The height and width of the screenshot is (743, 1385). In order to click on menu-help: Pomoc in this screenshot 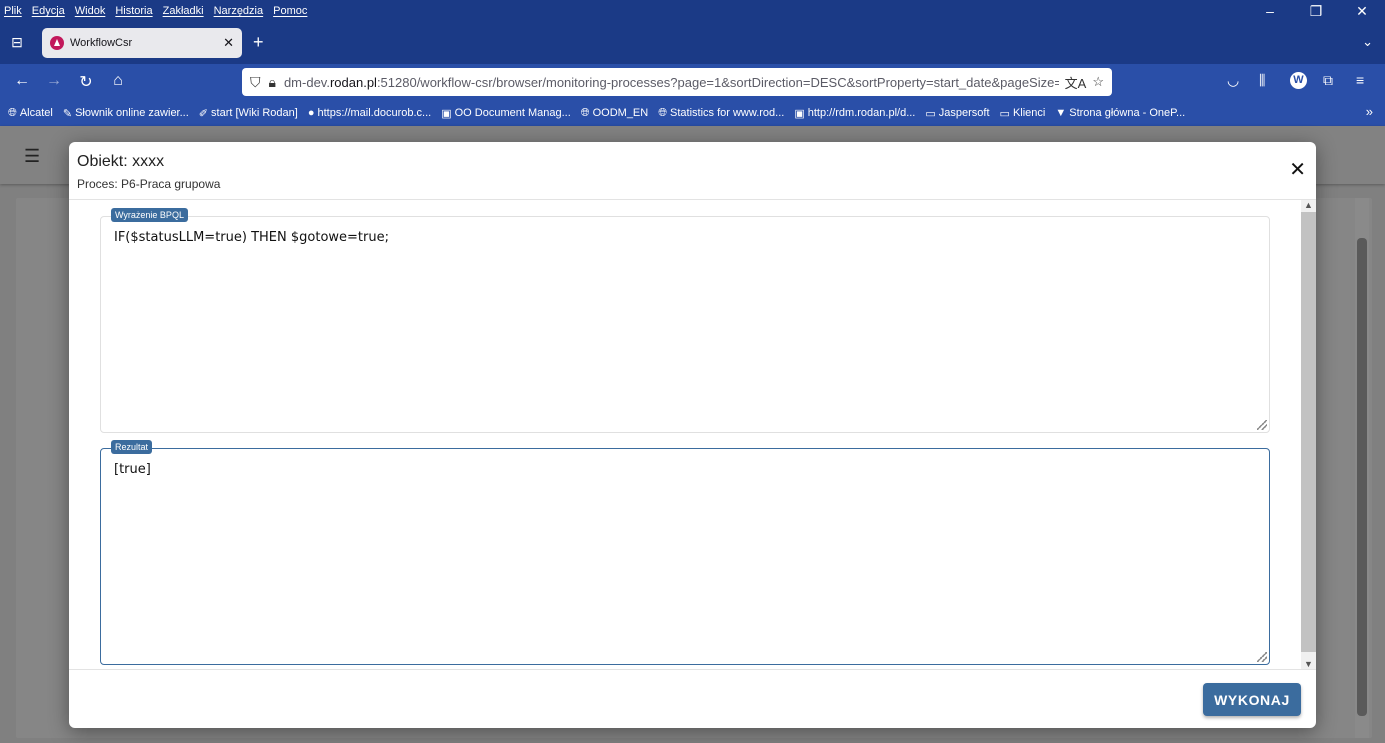, I will do `click(290, 11)`.